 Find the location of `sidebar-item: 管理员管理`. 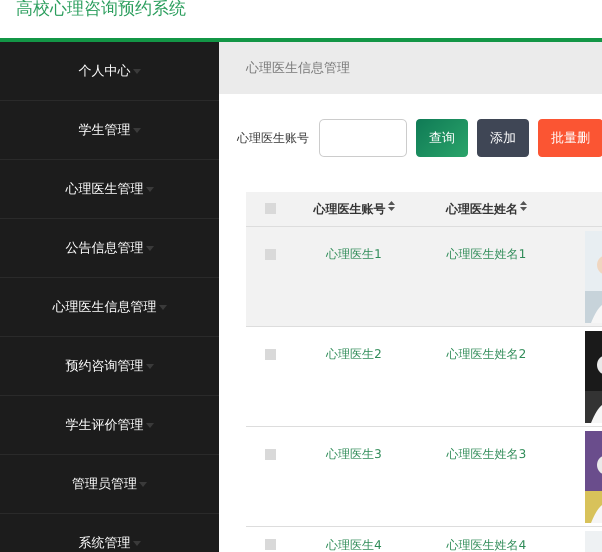

sidebar-item: 管理员管理 is located at coordinates (109, 484).